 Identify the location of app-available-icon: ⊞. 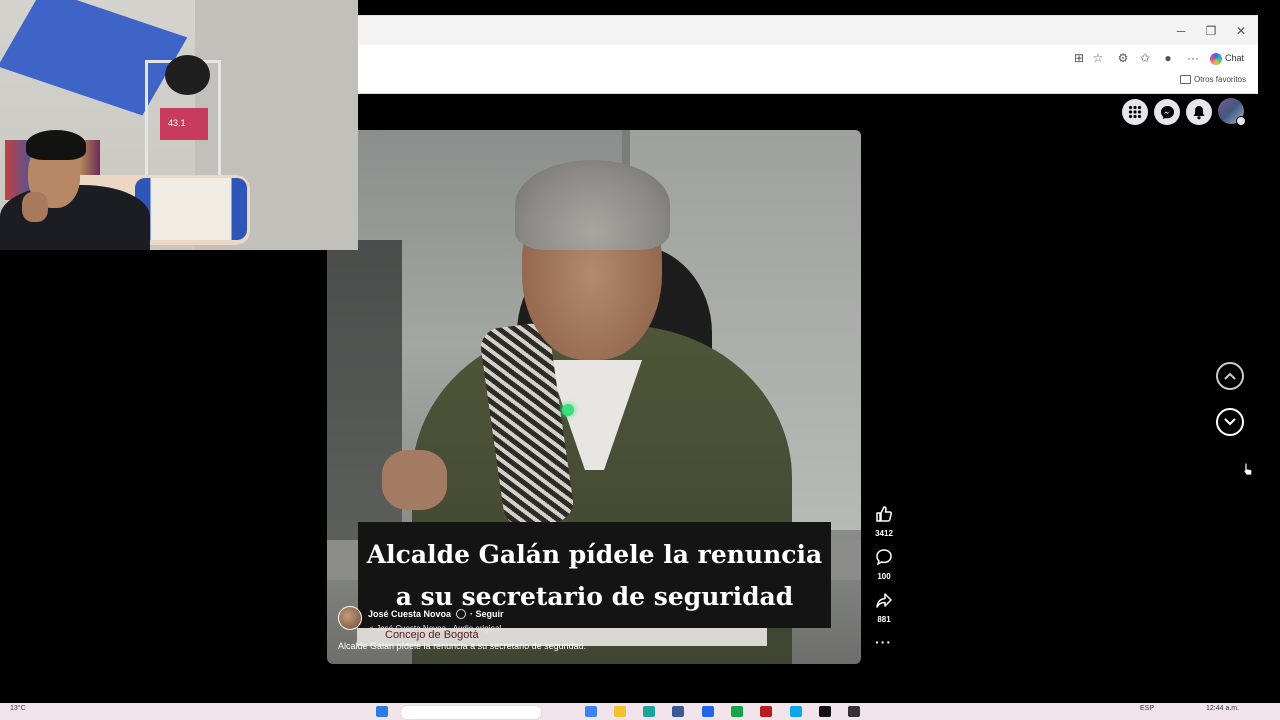
(1079, 58).